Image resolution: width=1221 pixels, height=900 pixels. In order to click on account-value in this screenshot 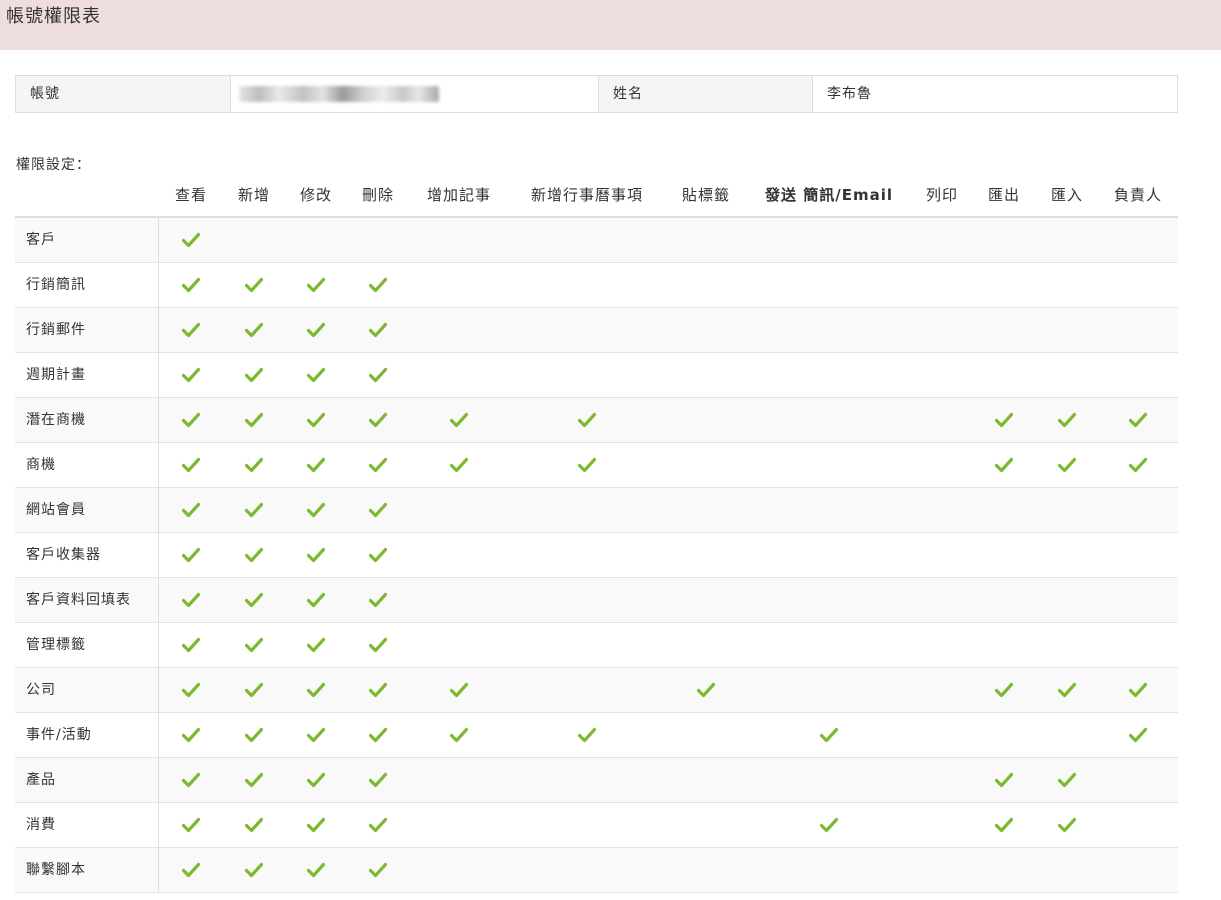, I will do `click(414, 94)`.